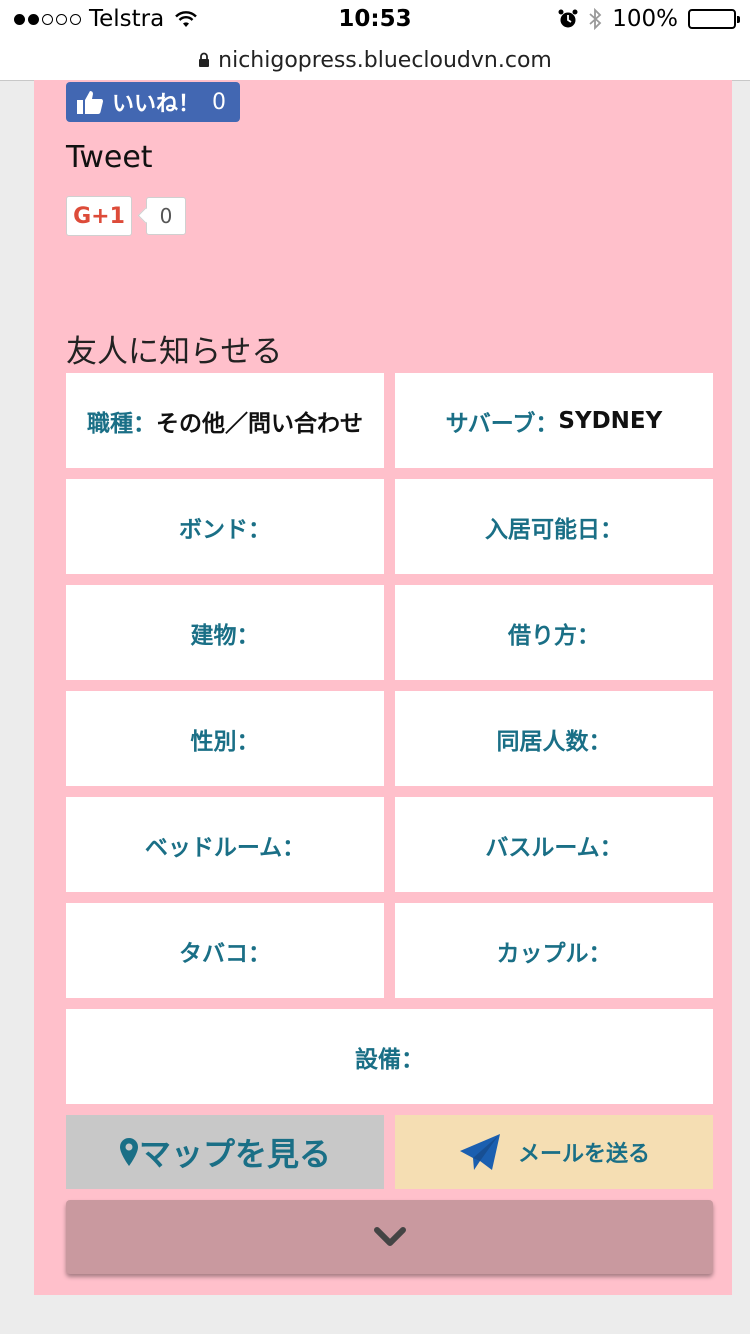  I want to click on detail-label: 建物：, so click(225, 635).